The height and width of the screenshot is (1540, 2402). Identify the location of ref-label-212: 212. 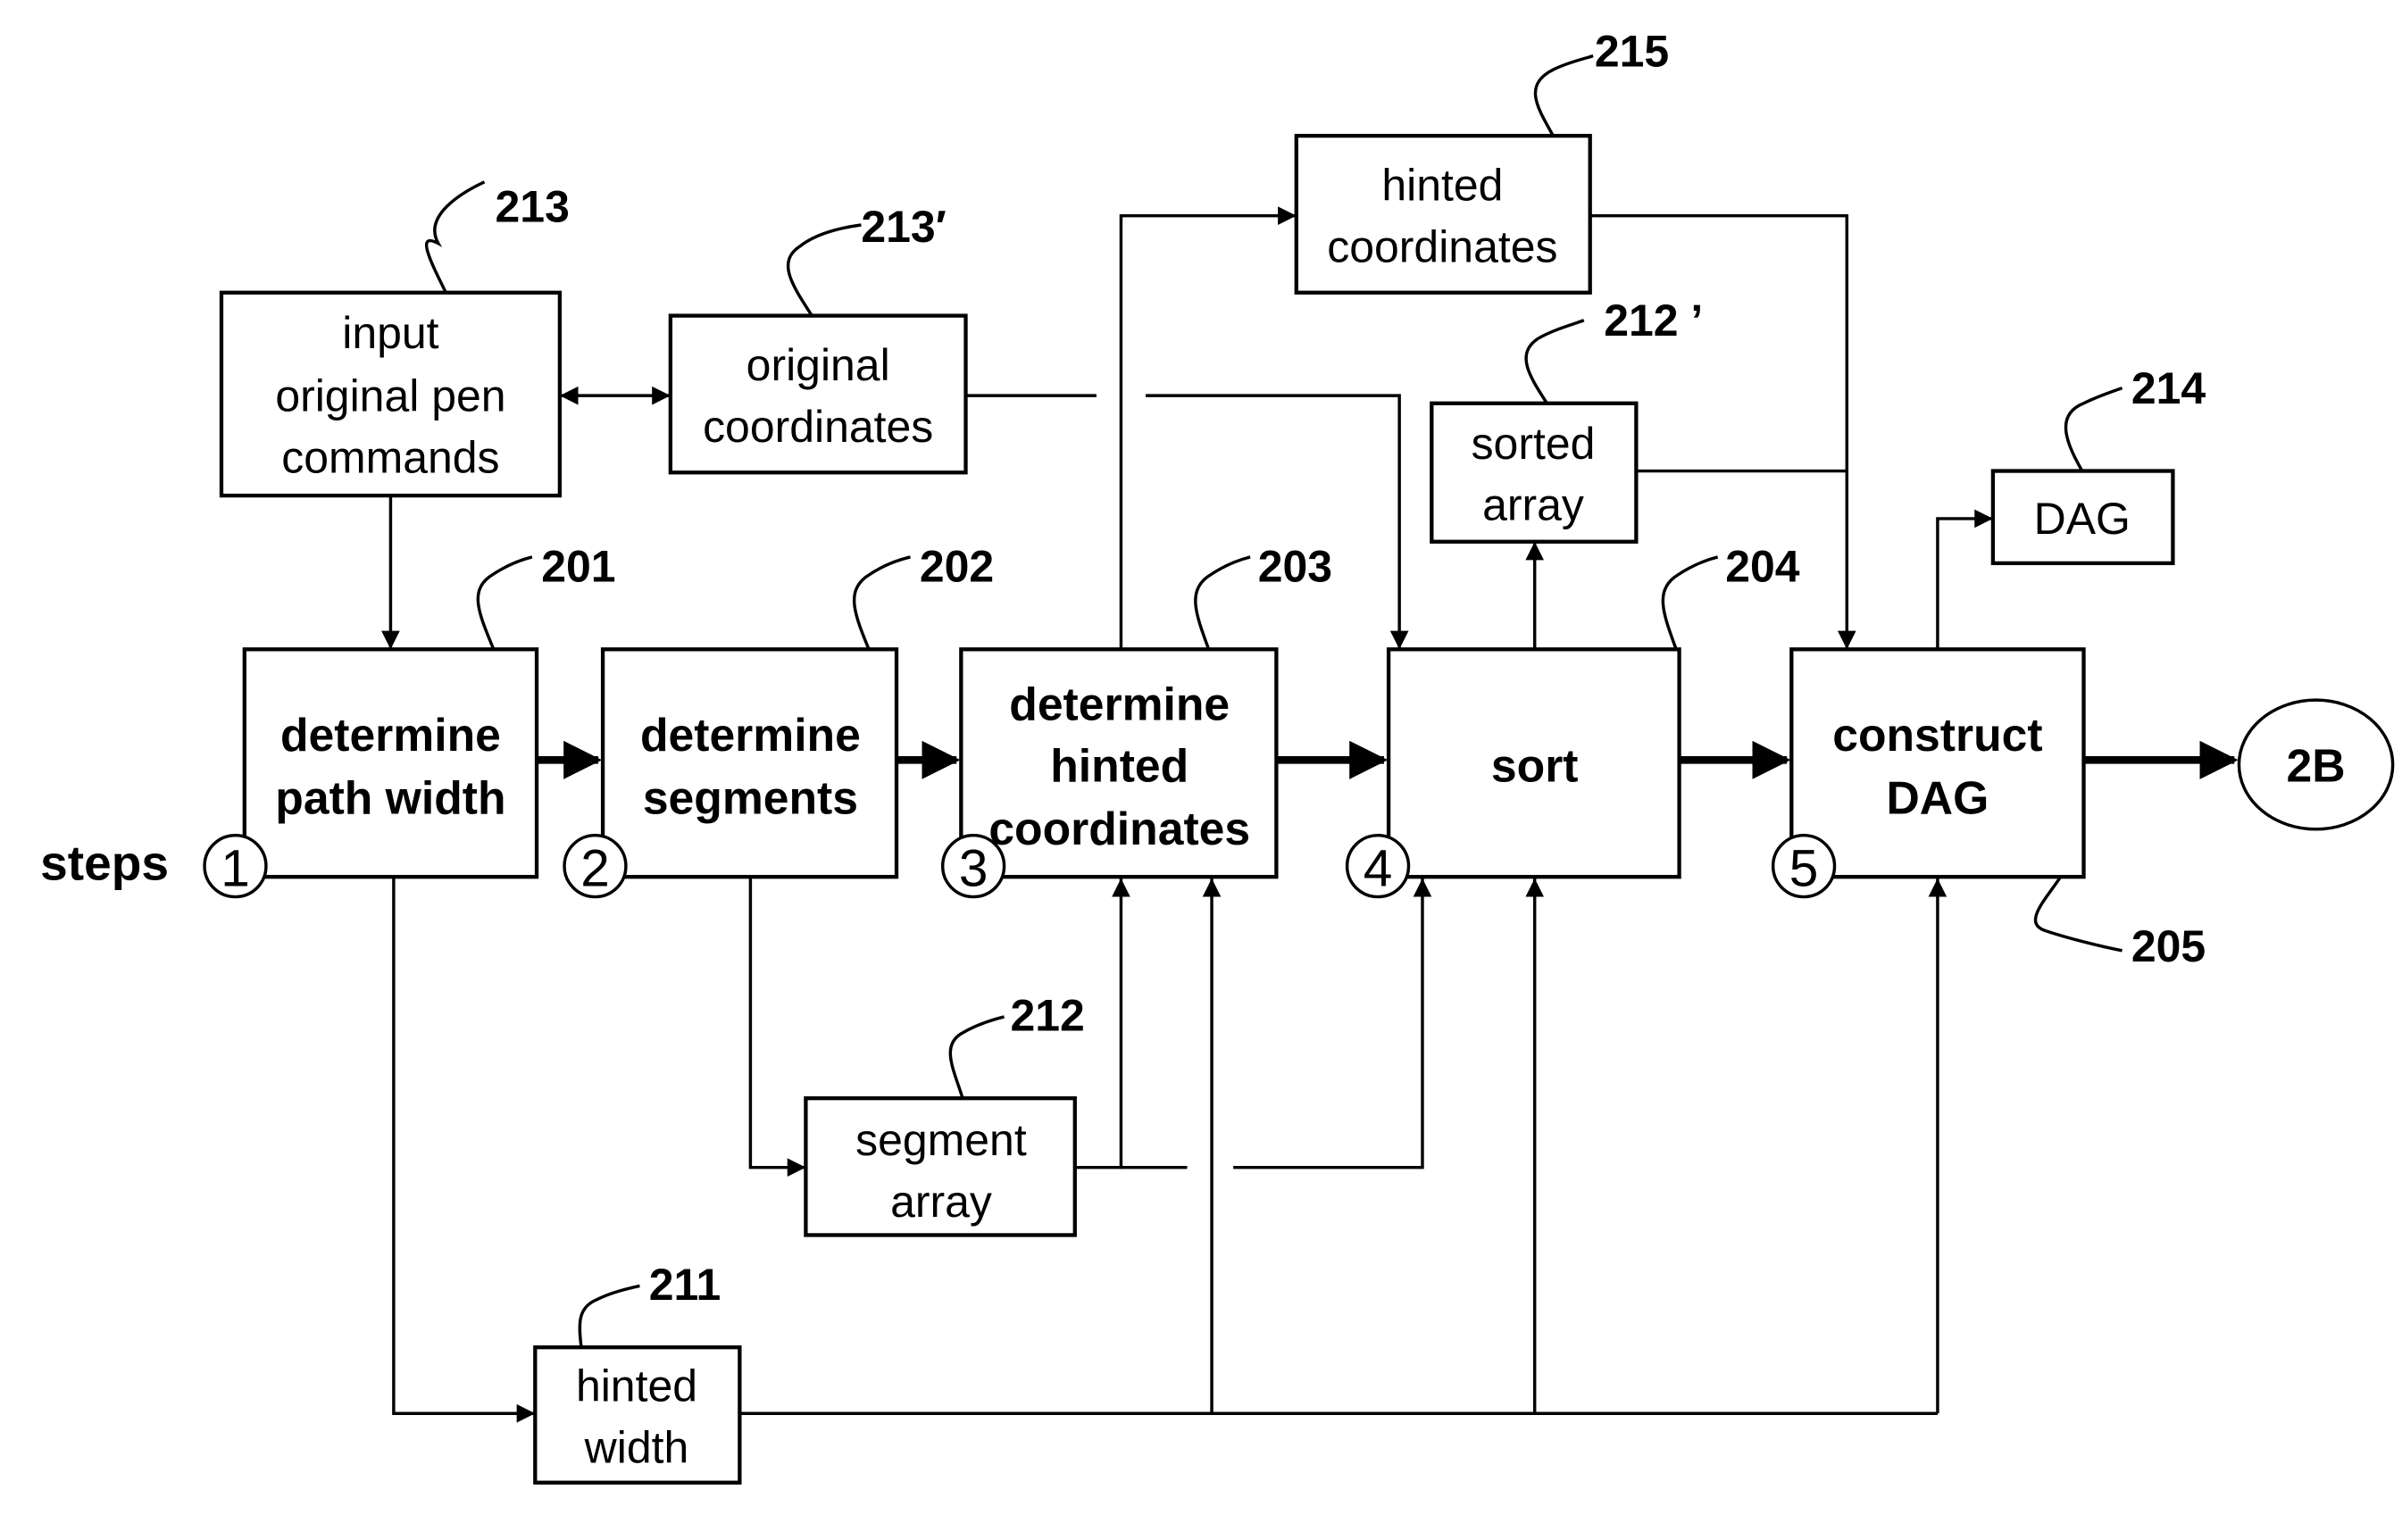
(1047, 1015).